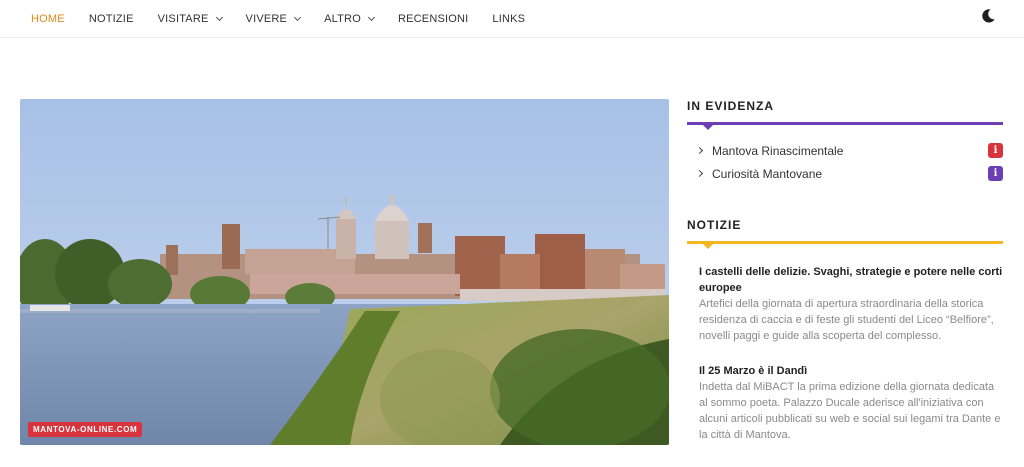 Image resolution: width=1024 pixels, height=467 pixels. I want to click on nav-item-recensioni: RECENSIONI, so click(433, 19).